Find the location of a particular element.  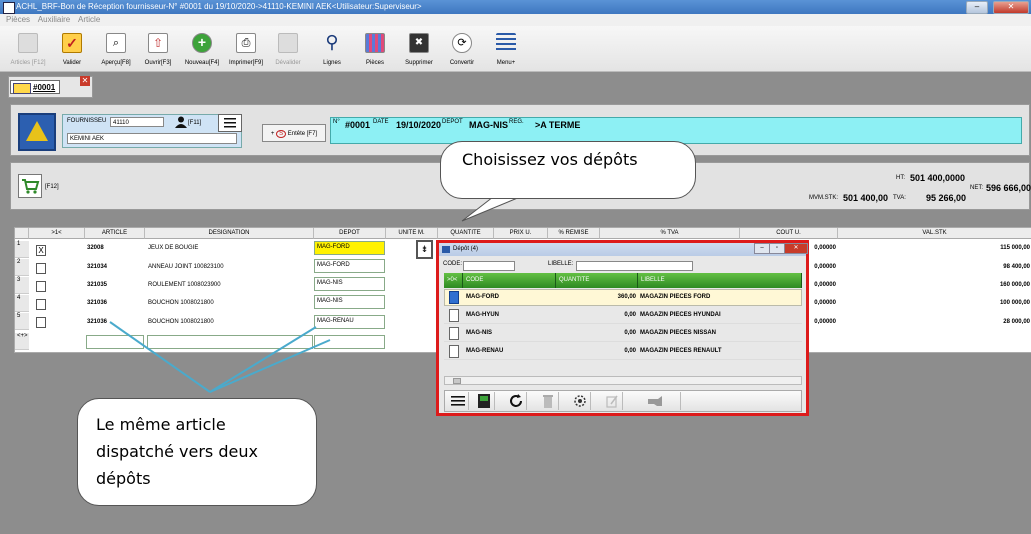

callout-bottom-line2: dispatché vers deux is located at coordinates (177, 451).